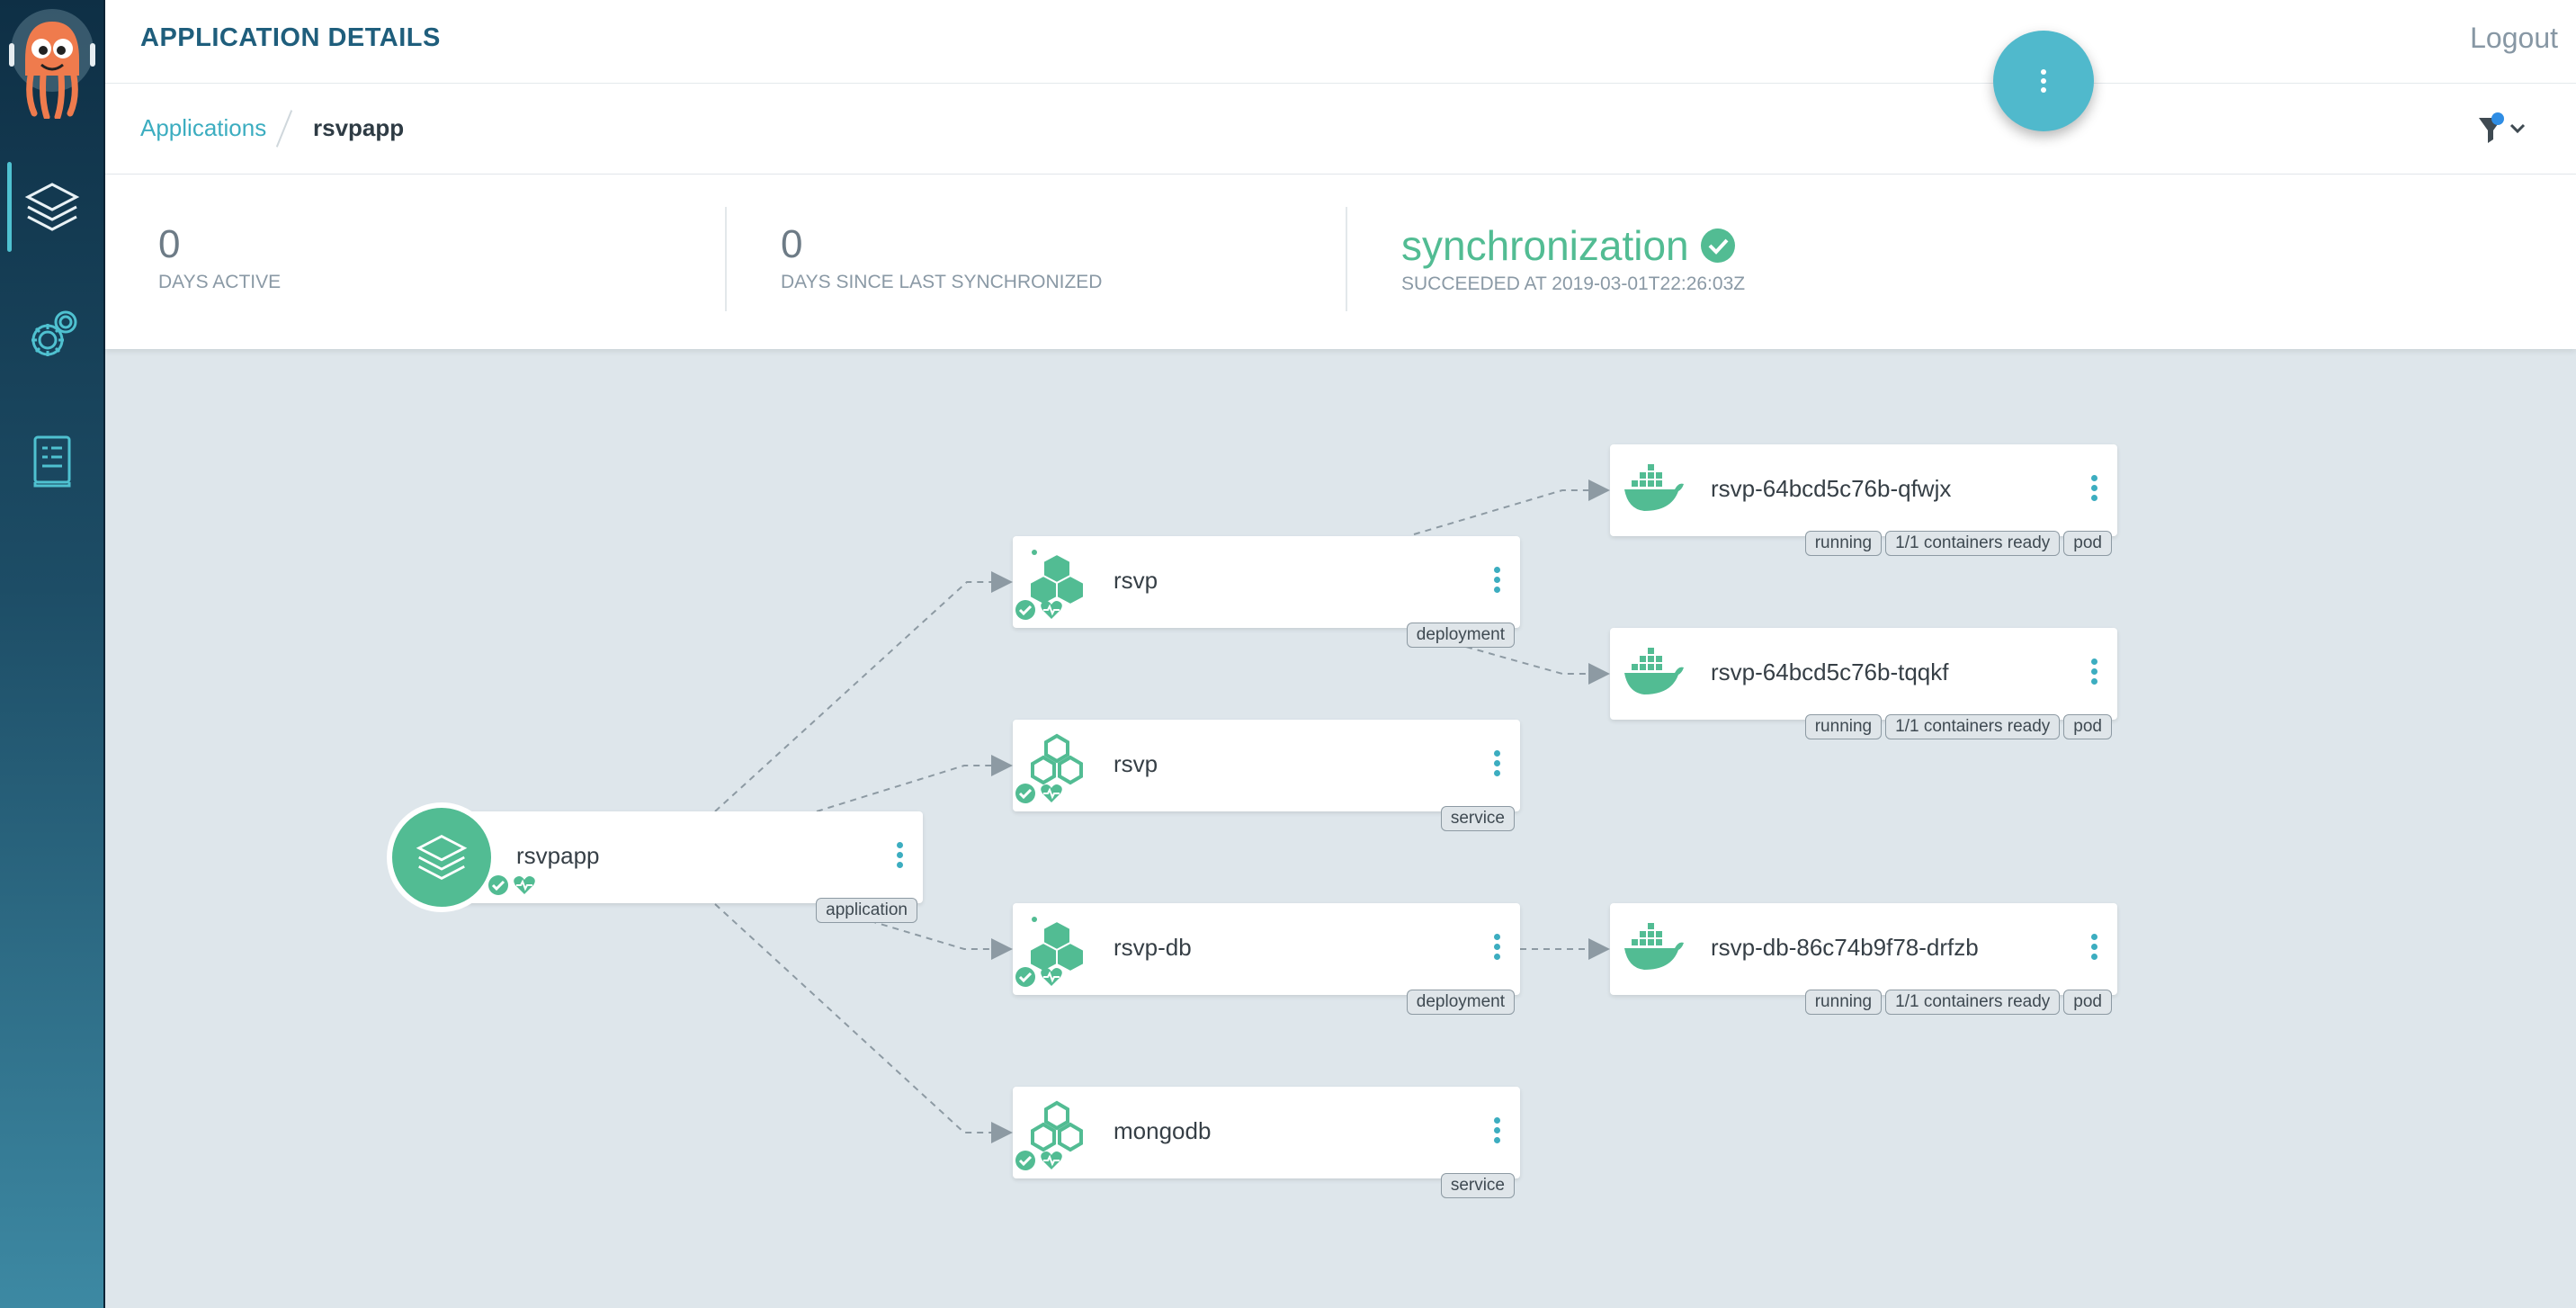  Describe the element at coordinates (866, 910) in the screenshot. I see `kind-tag: application` at that location.